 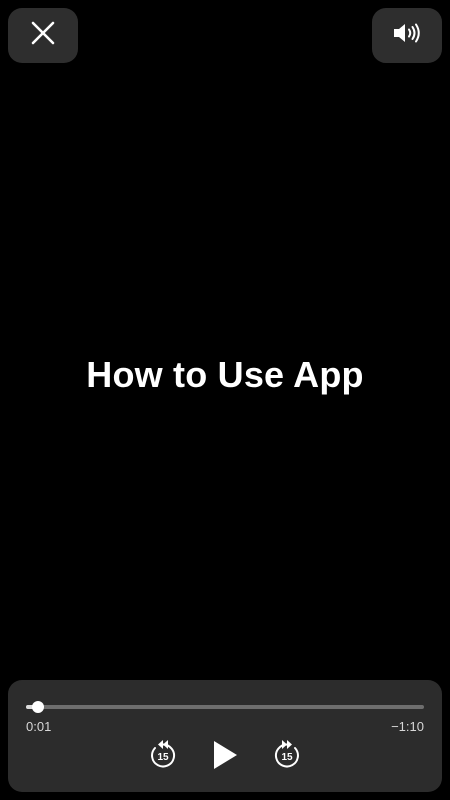 I want to click on playback-controls: 0:01 −1:10 15 15, so click(x=225, y=736).